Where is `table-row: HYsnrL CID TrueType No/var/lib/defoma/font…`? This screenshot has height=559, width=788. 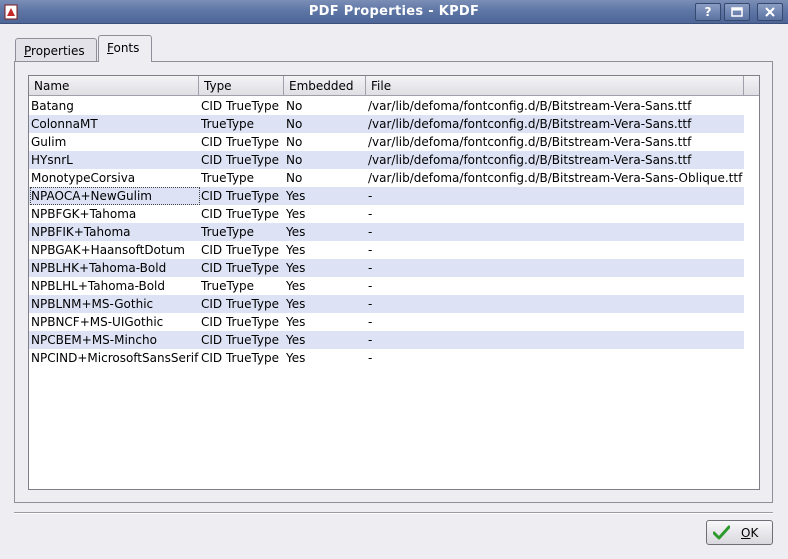
table-row: HYsnrL CID TrueType No/var/lib/defoma/font… is located at coordinates (386, 160).